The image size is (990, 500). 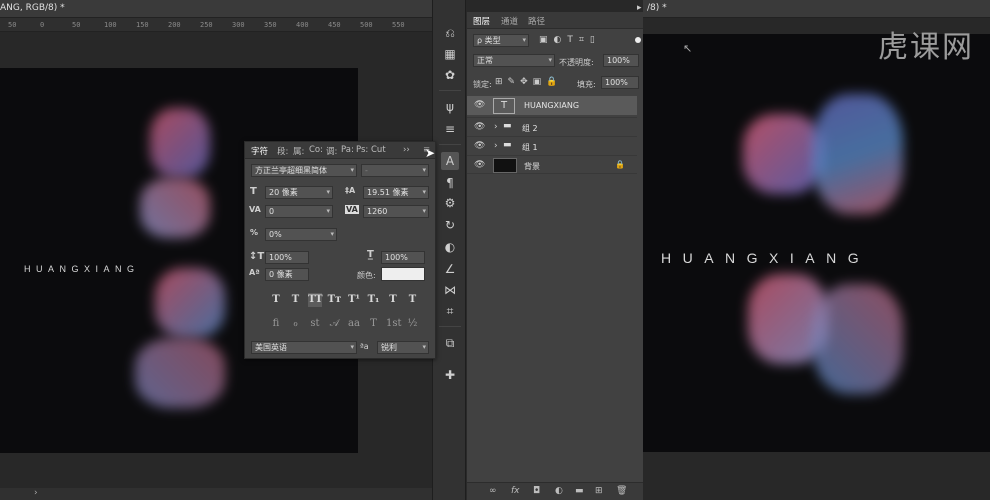 I want to click on opentype-button: T, so click(x=374, y=324).